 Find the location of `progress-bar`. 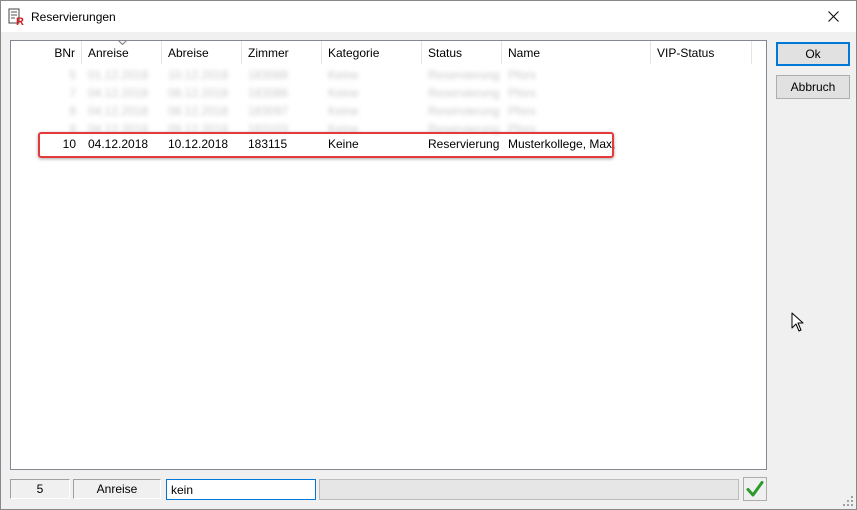

progress-bar is located at coordinates (529, 489).